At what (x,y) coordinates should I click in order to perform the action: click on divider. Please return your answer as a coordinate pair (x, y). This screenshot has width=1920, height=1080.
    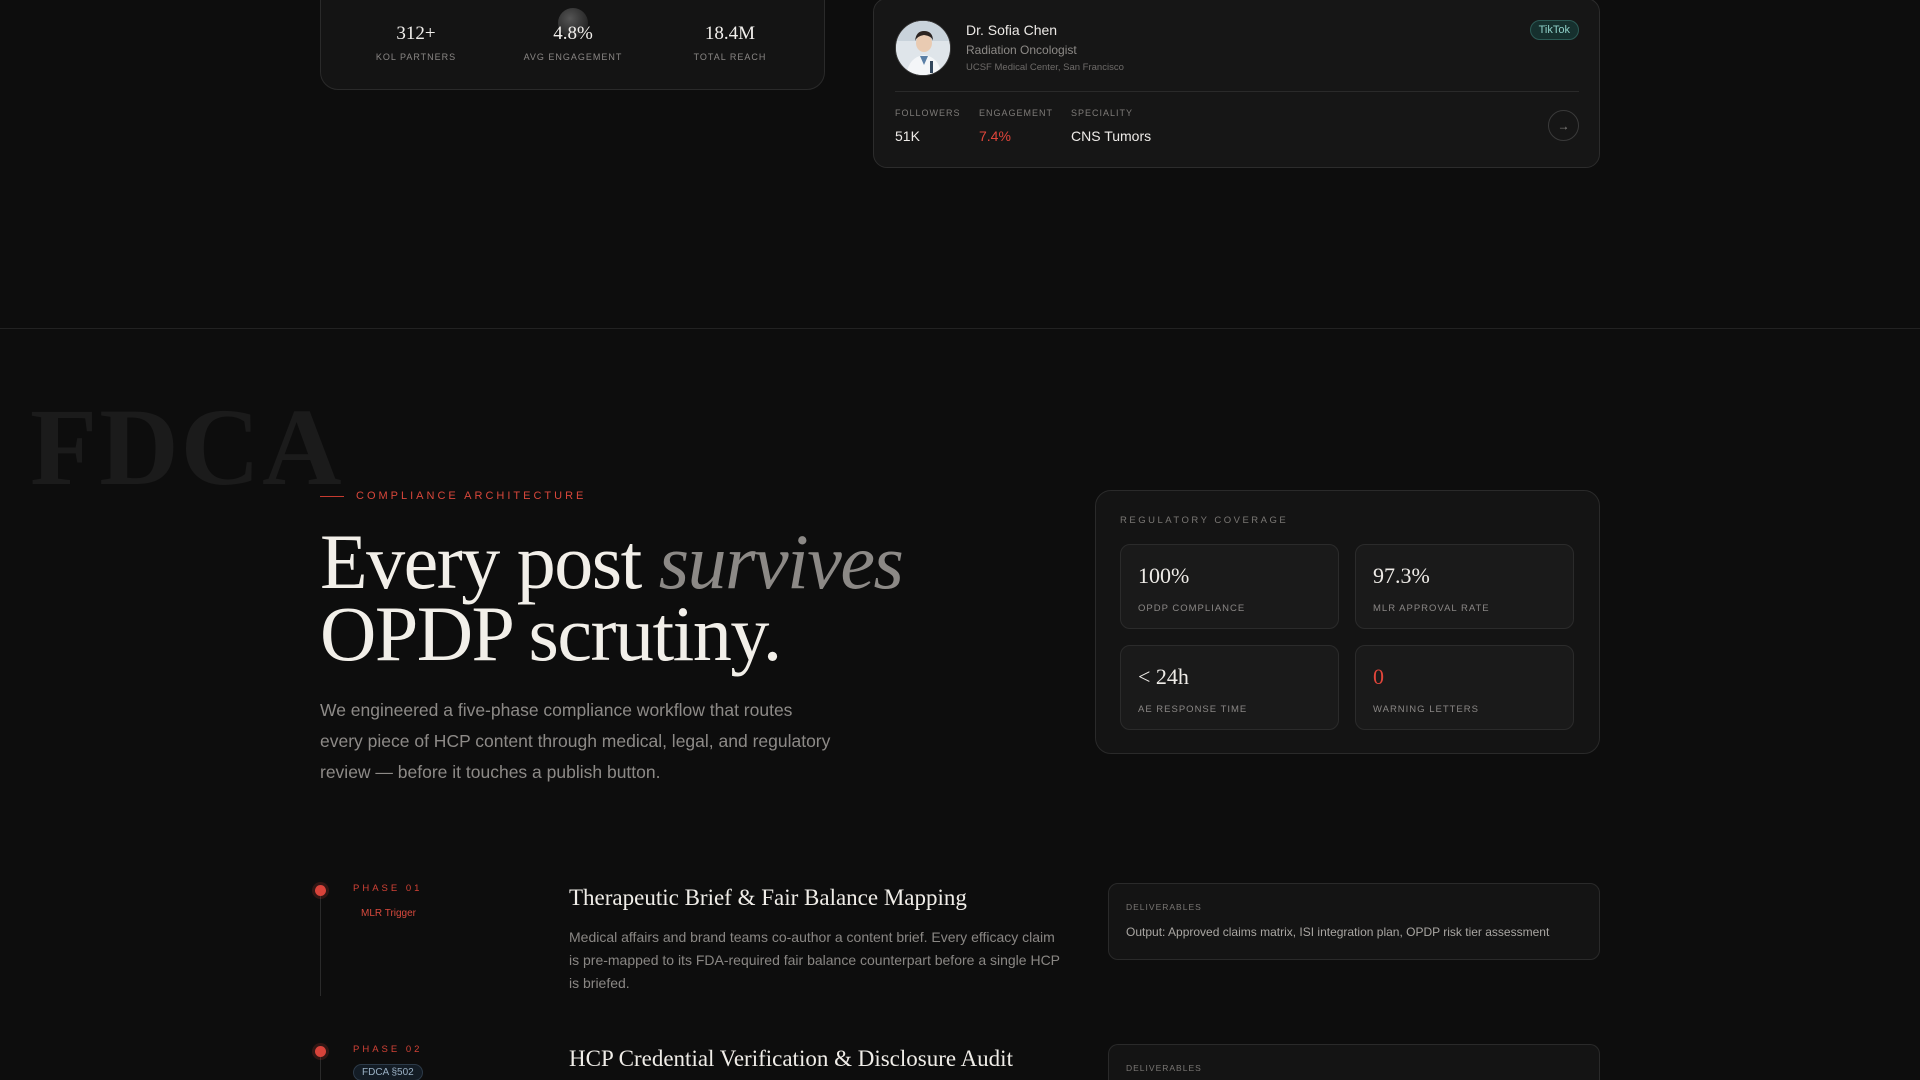
    Looking at the image, I should click on (1237, 91).